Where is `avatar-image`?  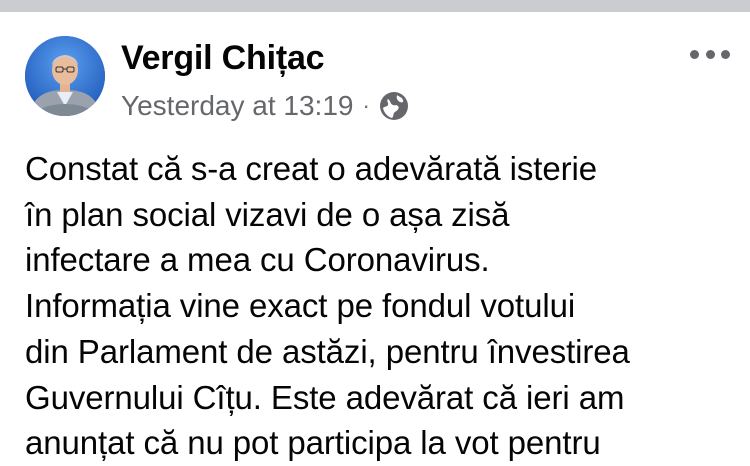
avatar-image is located at coordinates (65, 76).